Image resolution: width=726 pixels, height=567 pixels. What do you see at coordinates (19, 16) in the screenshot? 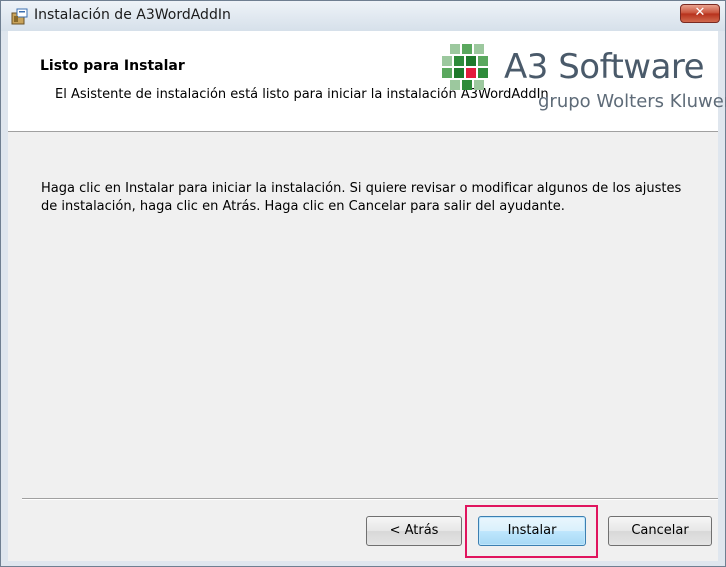
I see `installer-icon` at bounding box center [19, 16].